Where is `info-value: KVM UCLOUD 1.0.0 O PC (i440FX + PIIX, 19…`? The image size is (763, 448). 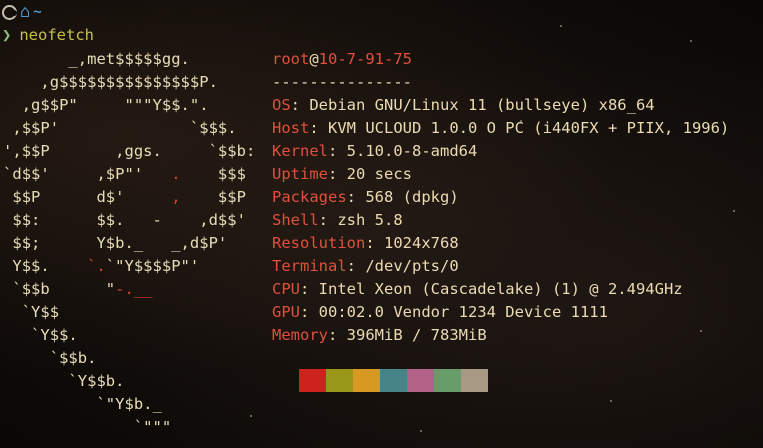 info-value: KVM UCLOUD 1.0.0 O PC (i440FX + PIIX, 19… is located at coordinates (529, 128).